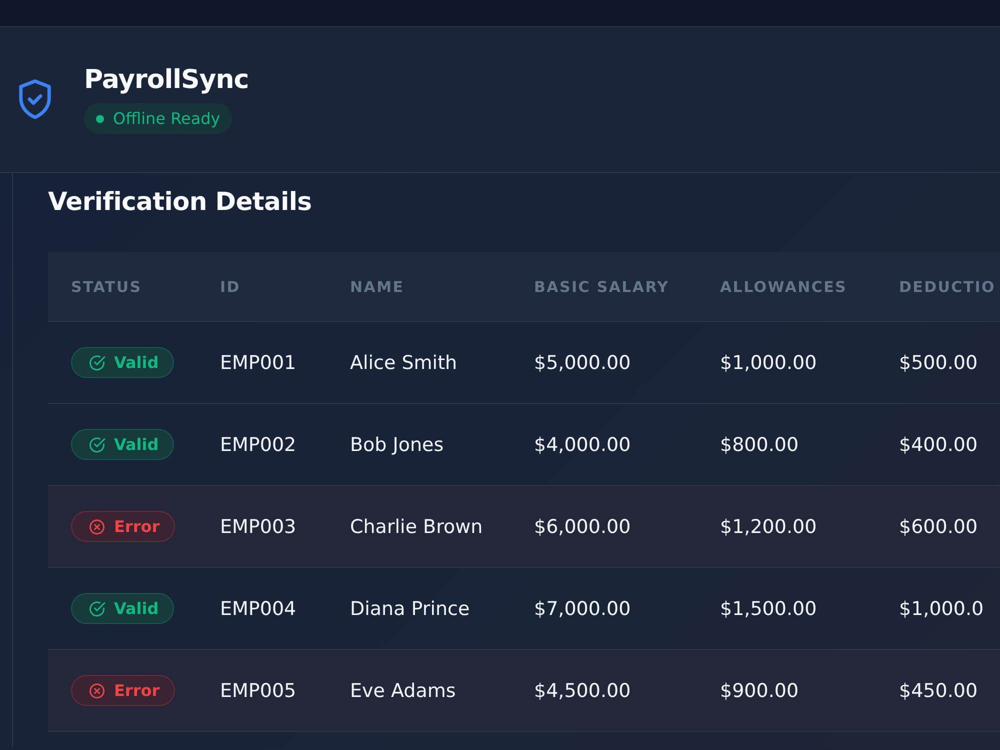 Image resolution: width=1000 pixels, height=750 pixels. I want to click on basic-salary-cell-text: $4,500.00, so click(583, 691).